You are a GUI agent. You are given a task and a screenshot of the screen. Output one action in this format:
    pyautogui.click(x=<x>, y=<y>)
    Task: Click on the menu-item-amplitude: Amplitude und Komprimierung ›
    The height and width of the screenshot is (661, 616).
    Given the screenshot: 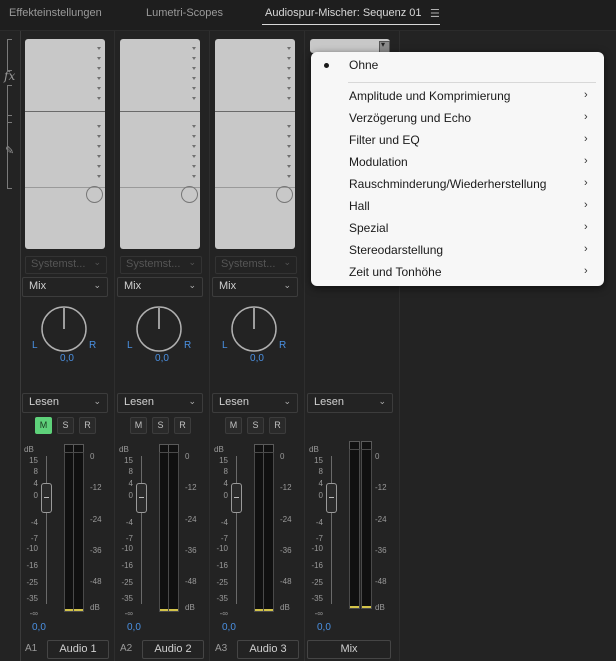 What is the action you would take?
    pyautogui.click(x=457, y=97)
    